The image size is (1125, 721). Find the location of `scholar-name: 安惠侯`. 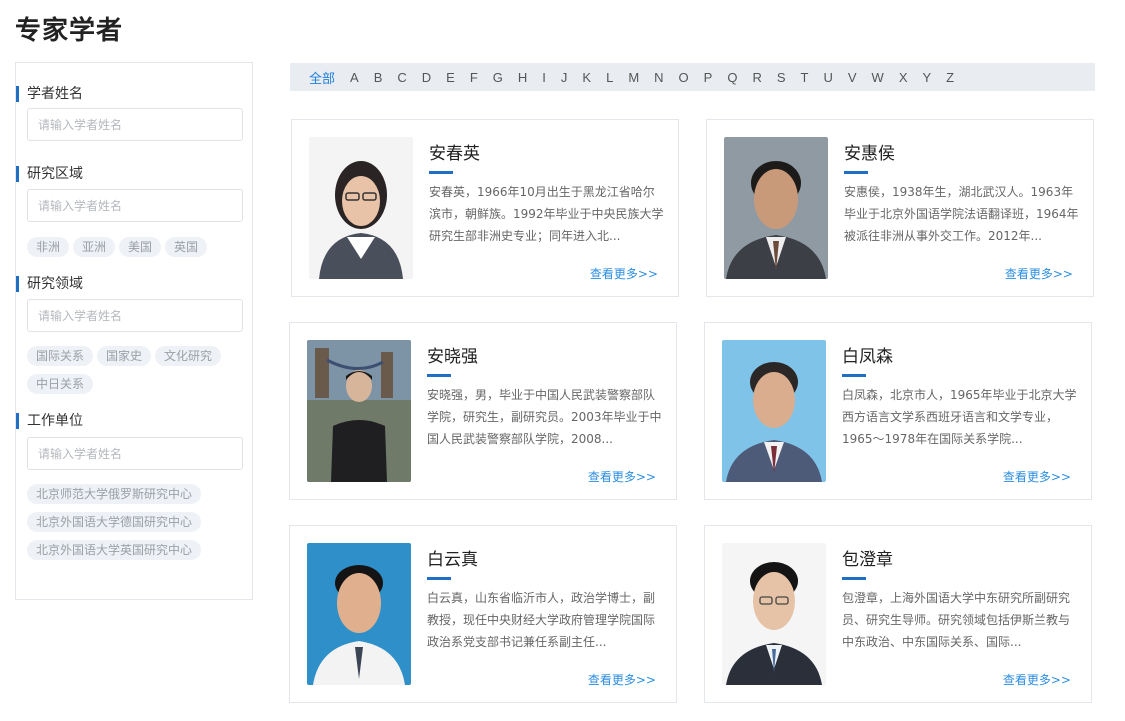

scholar-name: 安惠侯 is located at coordinates (869, 154).